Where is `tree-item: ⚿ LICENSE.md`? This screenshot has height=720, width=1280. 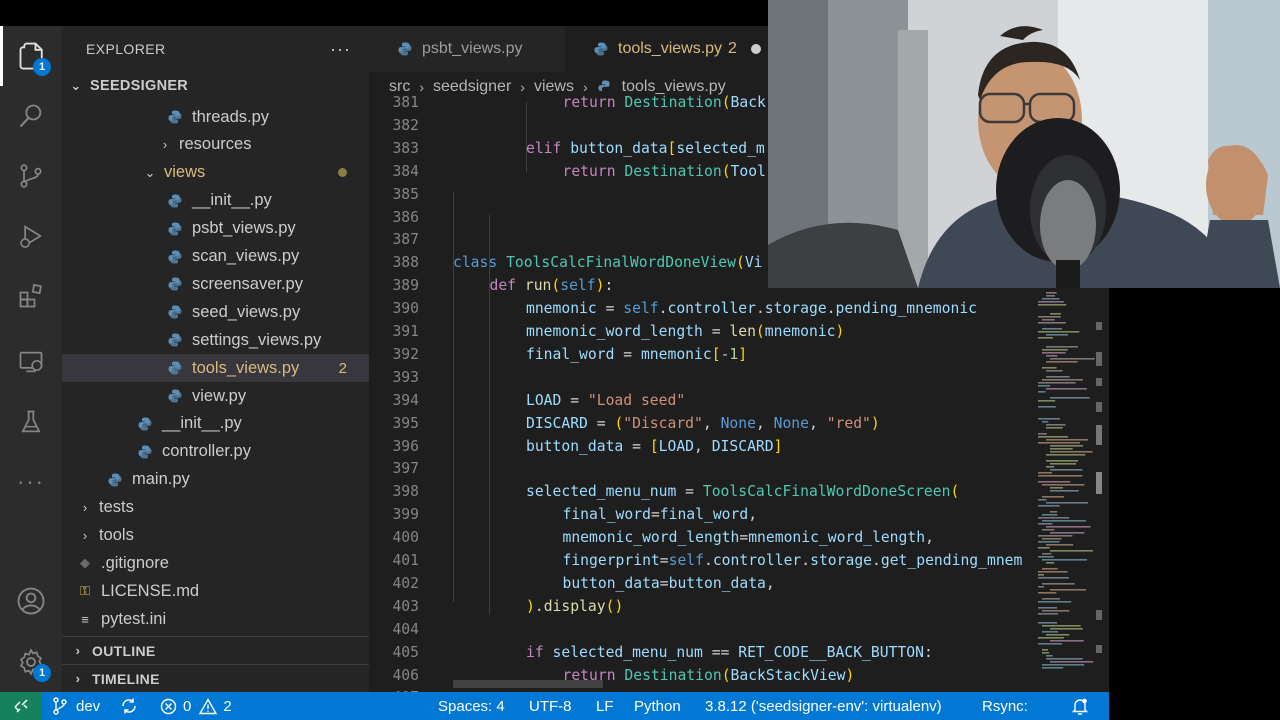
tree-item: ⚿ LICENSE.md is located at coordinates (215, 591).